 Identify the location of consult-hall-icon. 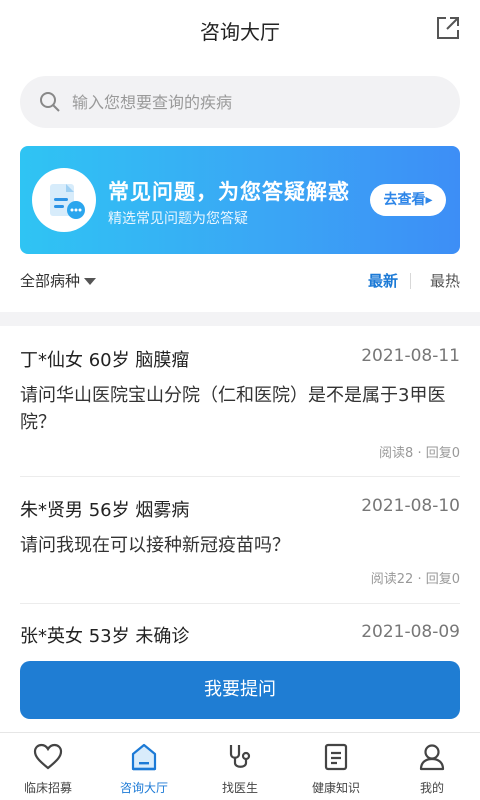
(144, 757).